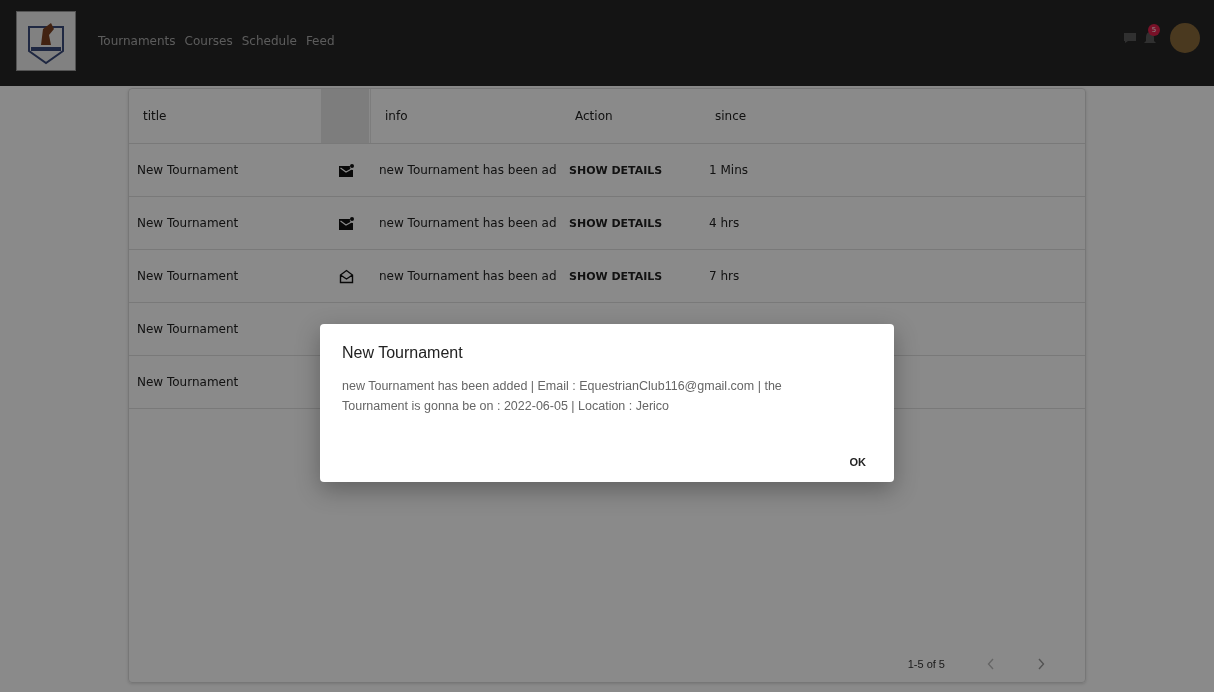 Image resolution: width=1214 pixels, height=692 pixels. Describe the element at coordinates (155, 116) in the screenshot. I see `column-header: title` at that location.